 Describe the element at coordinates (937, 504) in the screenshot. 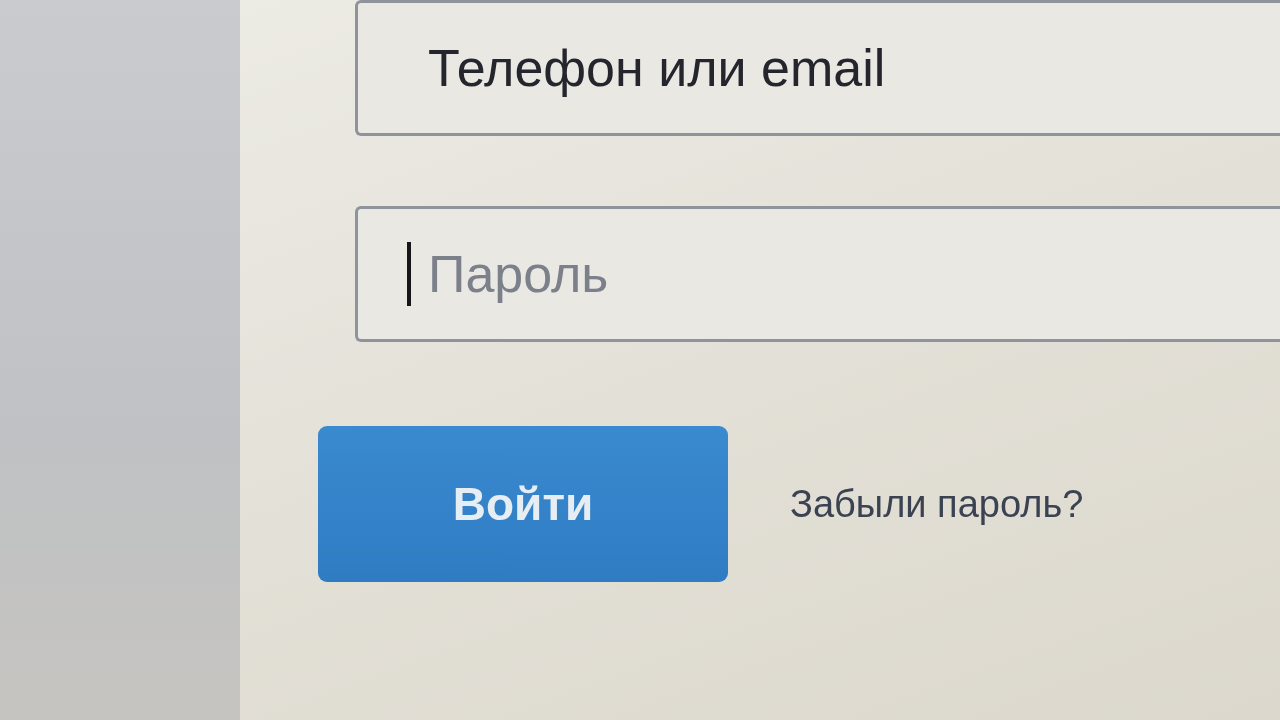

I see `forgot-password-link: Забыли пароль?` at that location.